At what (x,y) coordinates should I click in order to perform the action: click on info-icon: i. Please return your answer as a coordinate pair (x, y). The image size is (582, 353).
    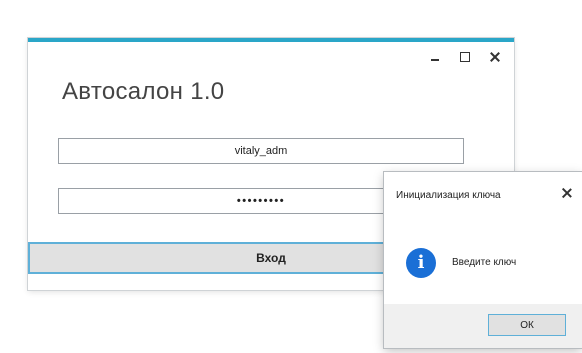
    Looking at the image, I should click on (421, 263).